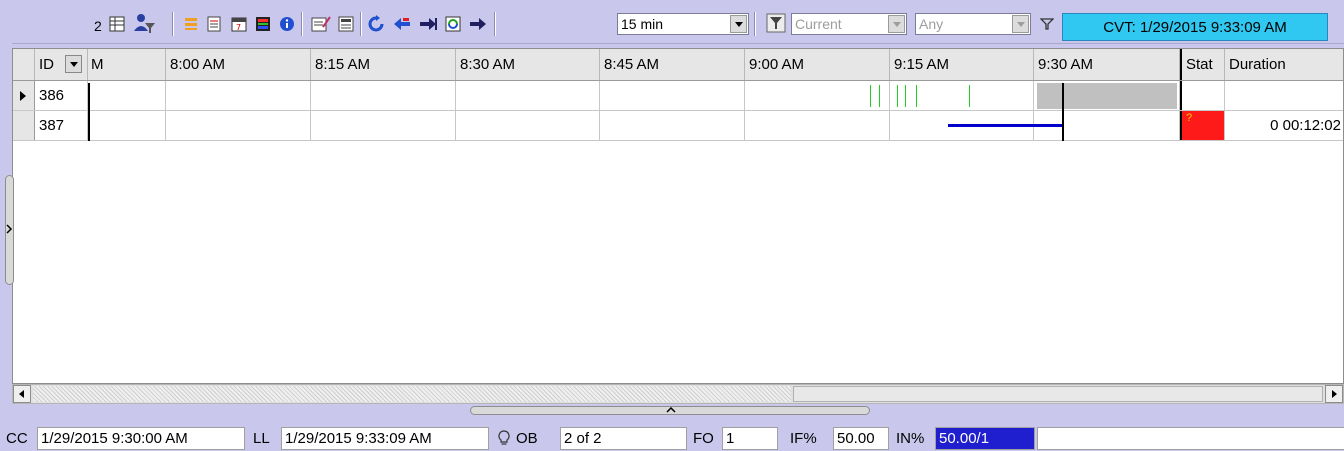 Image resolution: width=1344 pixels, height=451 pixels. I want to click on filter-user-icon, so click(144, 23).